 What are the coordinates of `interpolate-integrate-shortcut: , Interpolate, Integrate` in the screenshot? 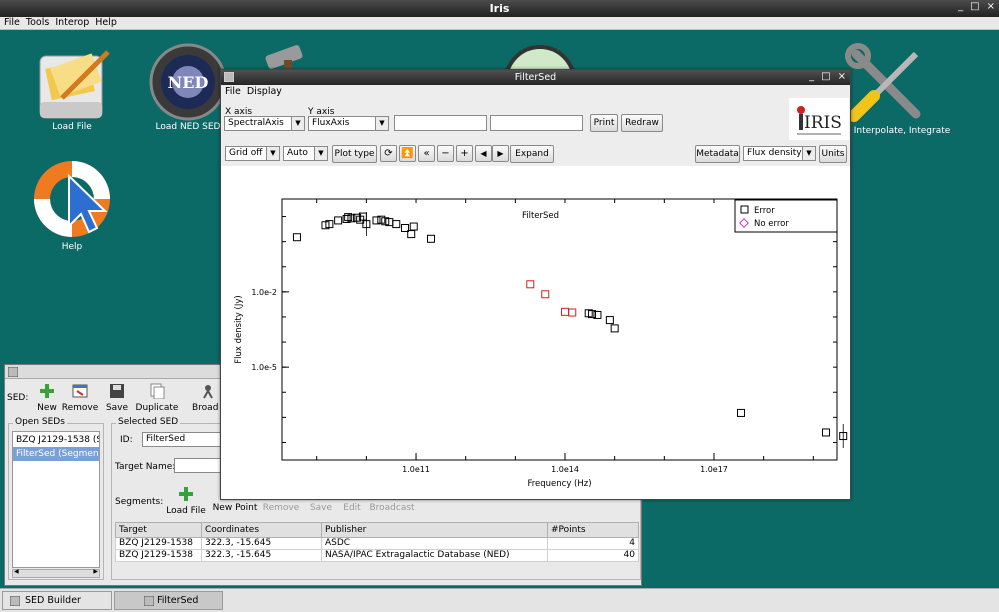 It's located at (902, 89).